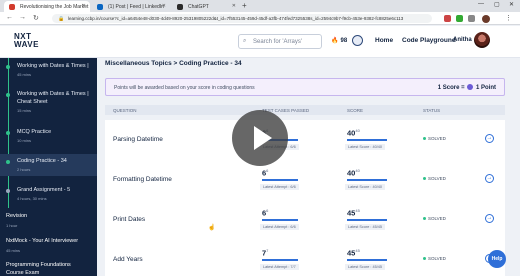 The image size is (520, 276). I want to click on score-value: 4545, so click(353, 213).